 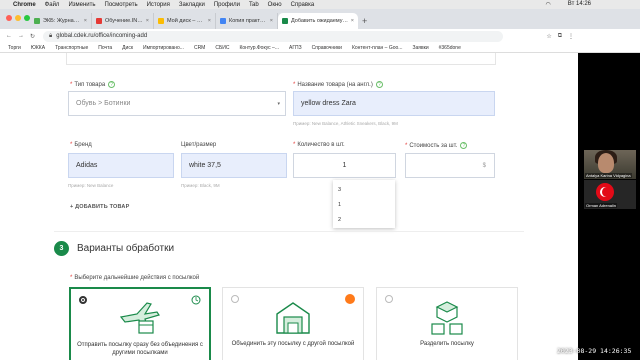 What do you see at coordinates (339, 190) in the screenshot?
I see `quantity-option: 3` at bounding box center [339, 190].